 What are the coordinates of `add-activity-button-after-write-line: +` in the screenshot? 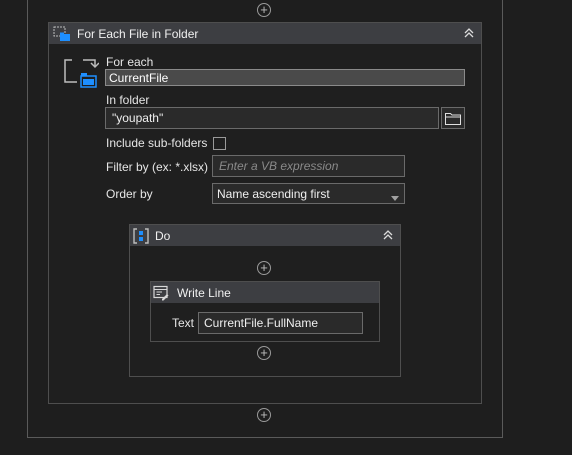 It's located at (264, 353).